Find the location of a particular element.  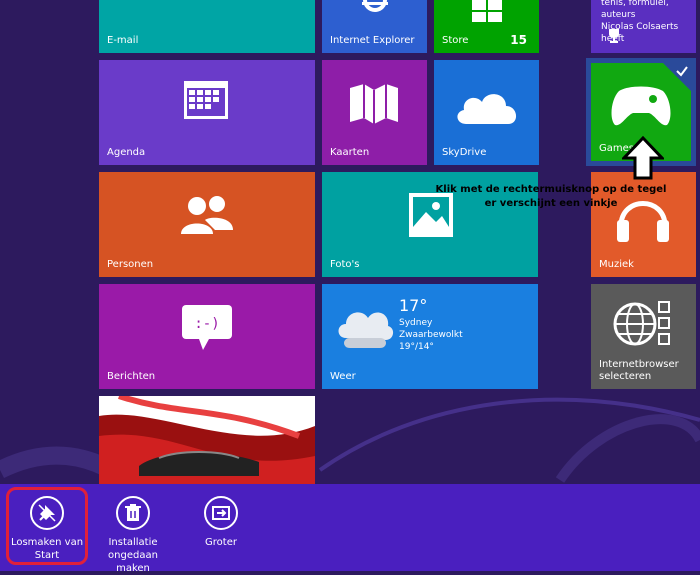

xbox-controller-icon is located at coordinates (641, 106).